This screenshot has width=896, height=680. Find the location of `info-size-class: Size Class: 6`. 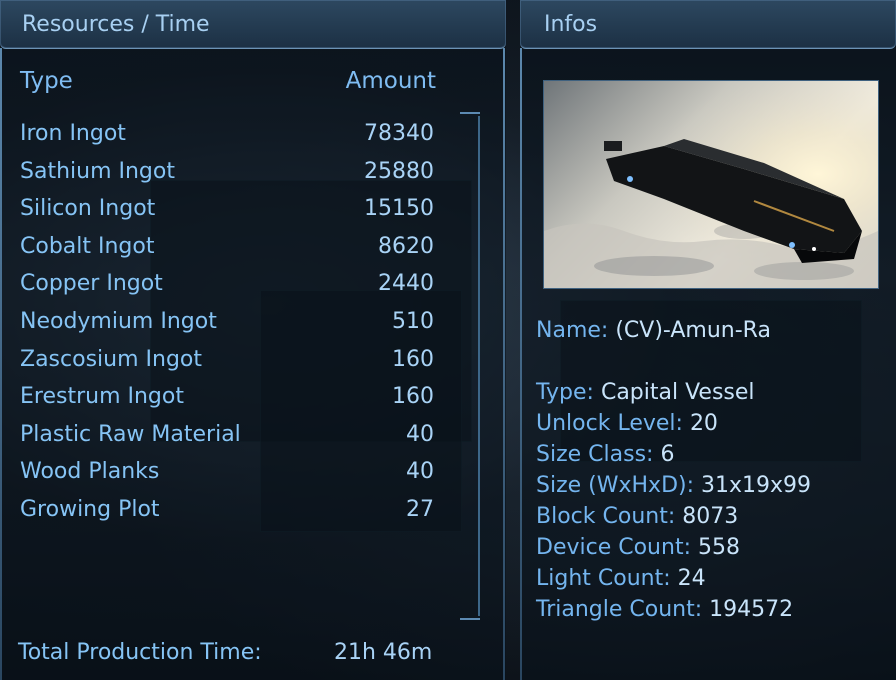

info-size-class: Size Class: 6 is located at coordinates (605, 454).